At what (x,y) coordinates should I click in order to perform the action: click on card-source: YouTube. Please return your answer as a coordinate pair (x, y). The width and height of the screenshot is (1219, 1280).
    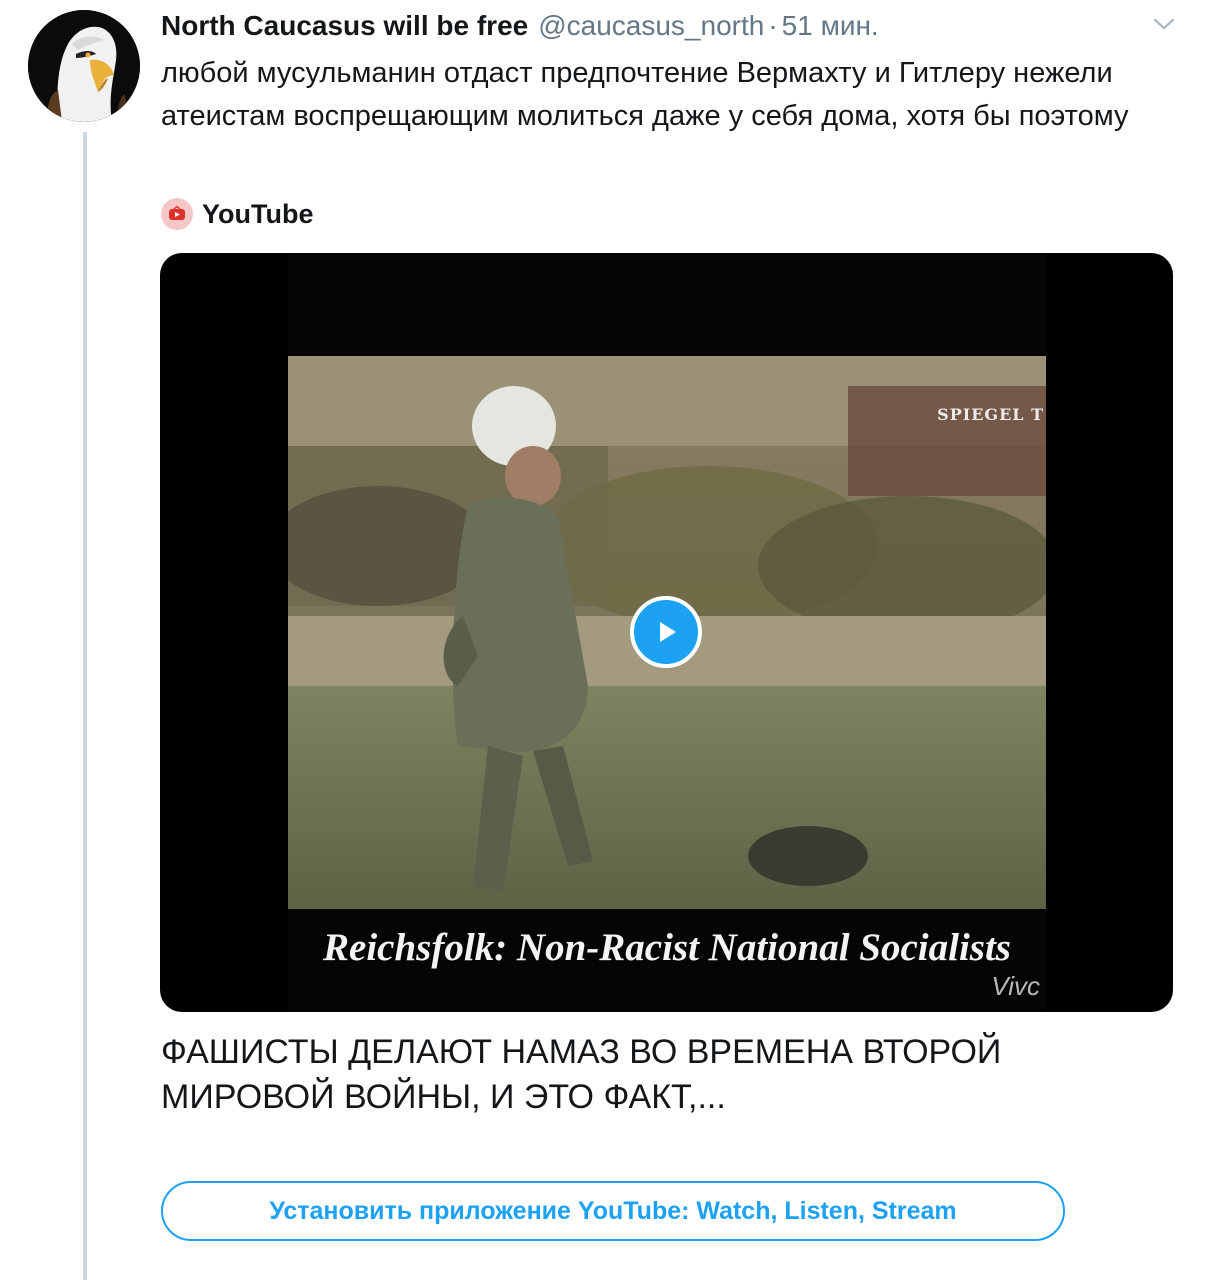
    Looking at the image, I should click on (237, 214).